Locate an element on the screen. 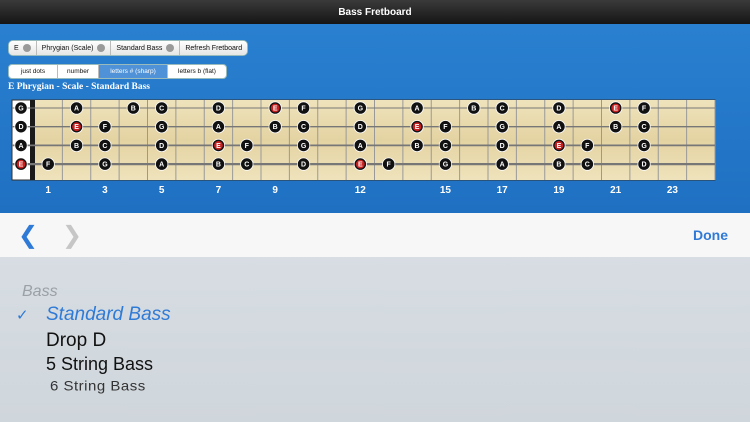  fret-number: 5 is located at coordinates (162, 190).